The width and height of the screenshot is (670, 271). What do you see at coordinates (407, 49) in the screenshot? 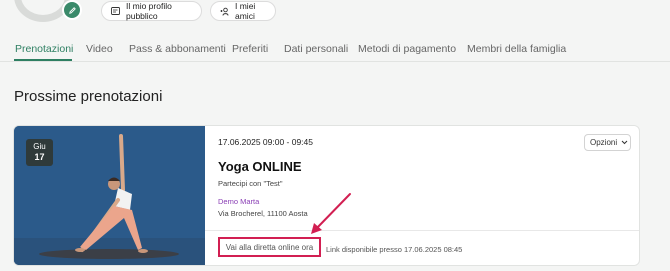
I see `tab-metodi-pagamento: Metodi di pagamento` at bounding box center [407, 49].